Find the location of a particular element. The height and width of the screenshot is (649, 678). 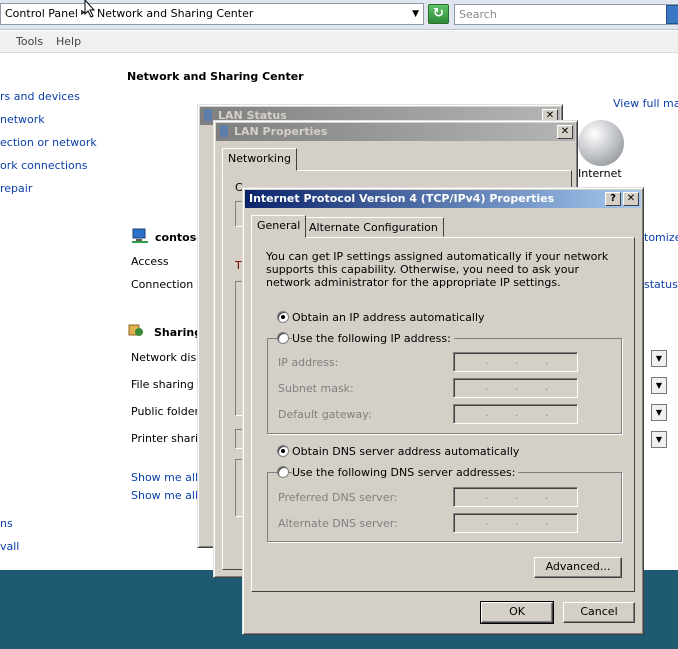

sidebar-item-network-connections: ork connections is located at coordinates (43, 165).